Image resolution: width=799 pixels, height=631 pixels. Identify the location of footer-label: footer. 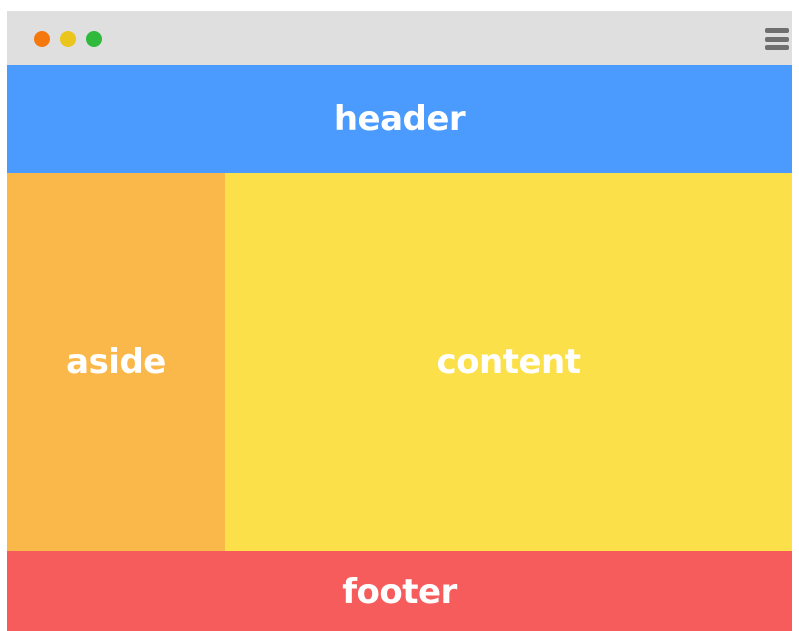
(399, 592).